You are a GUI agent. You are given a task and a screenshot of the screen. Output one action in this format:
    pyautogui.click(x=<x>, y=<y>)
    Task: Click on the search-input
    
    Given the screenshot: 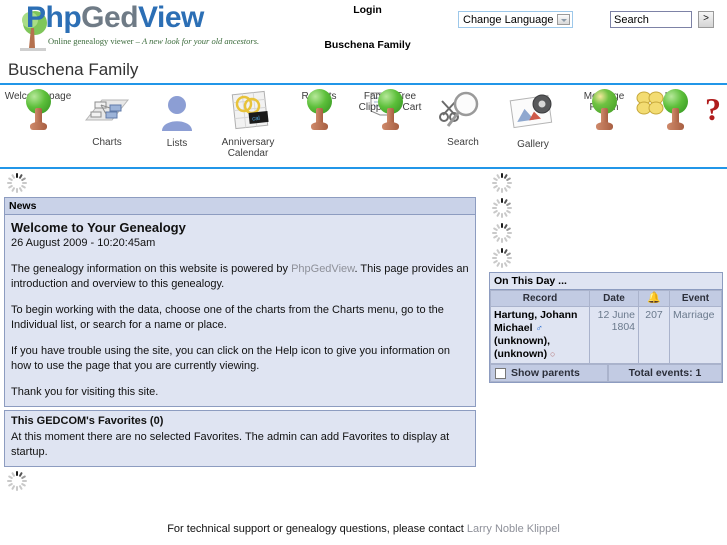 What is the action you would take?
    pyautogui.click(x=651, y=19)
    